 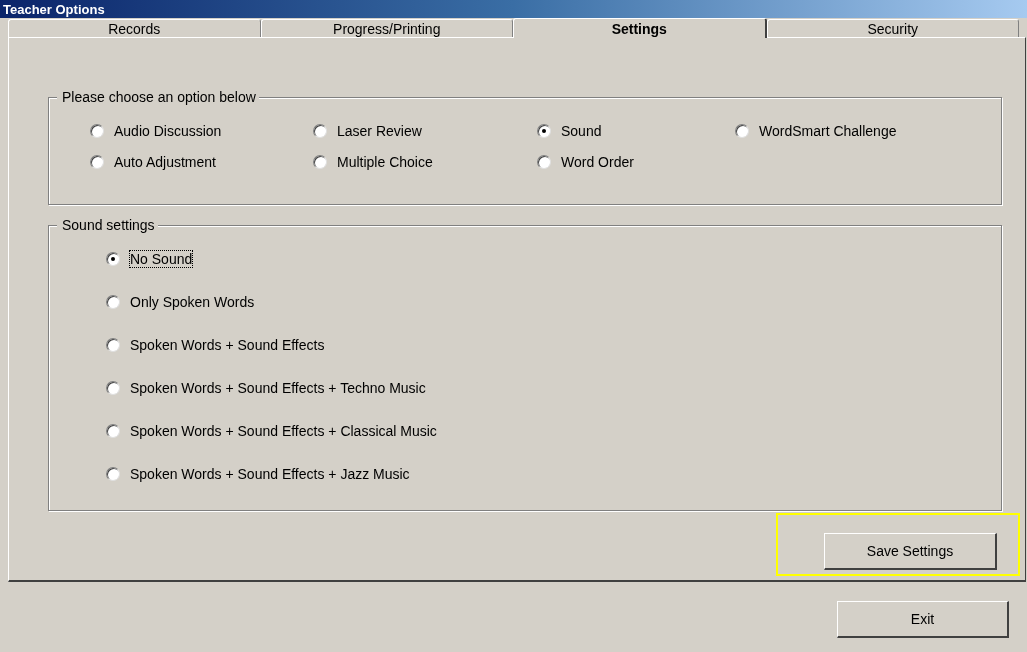 I want to click on tab: Settings, so click(x=640, y=28).